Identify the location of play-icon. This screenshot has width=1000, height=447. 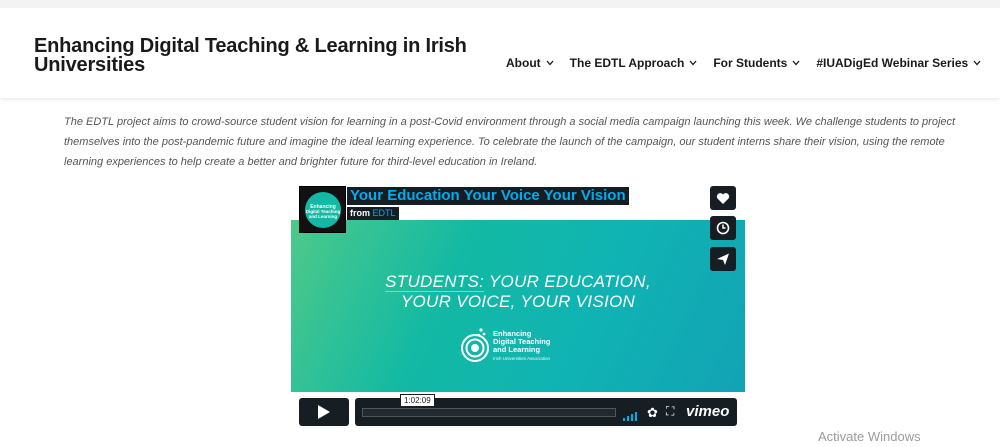
(324, 412).